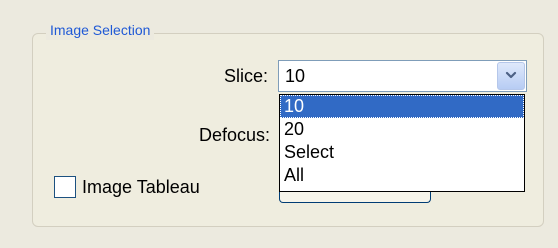  Describe the element at coordinates (402, 129) in the screenshot. I see `dropdown-option-20: 20` at that location.